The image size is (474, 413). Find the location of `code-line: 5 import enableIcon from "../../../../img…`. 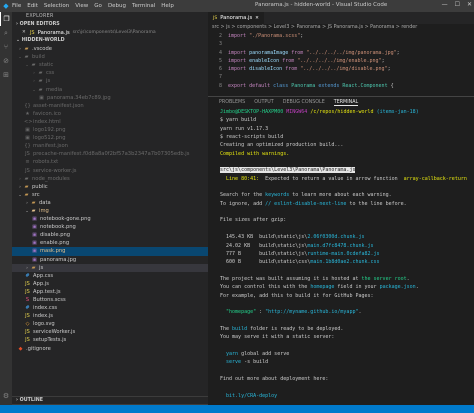

code-line: 5 import enableIcon from "../../../../img… is located at coordinates (343, 61).